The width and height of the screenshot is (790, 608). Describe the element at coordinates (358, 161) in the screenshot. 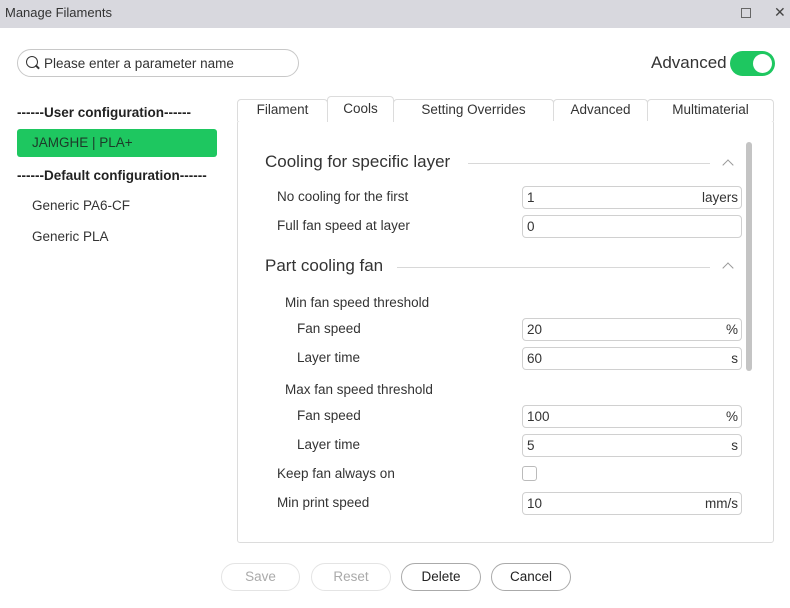

I see `section-title-cooling-specific: Cooling for specific layer` at that location.